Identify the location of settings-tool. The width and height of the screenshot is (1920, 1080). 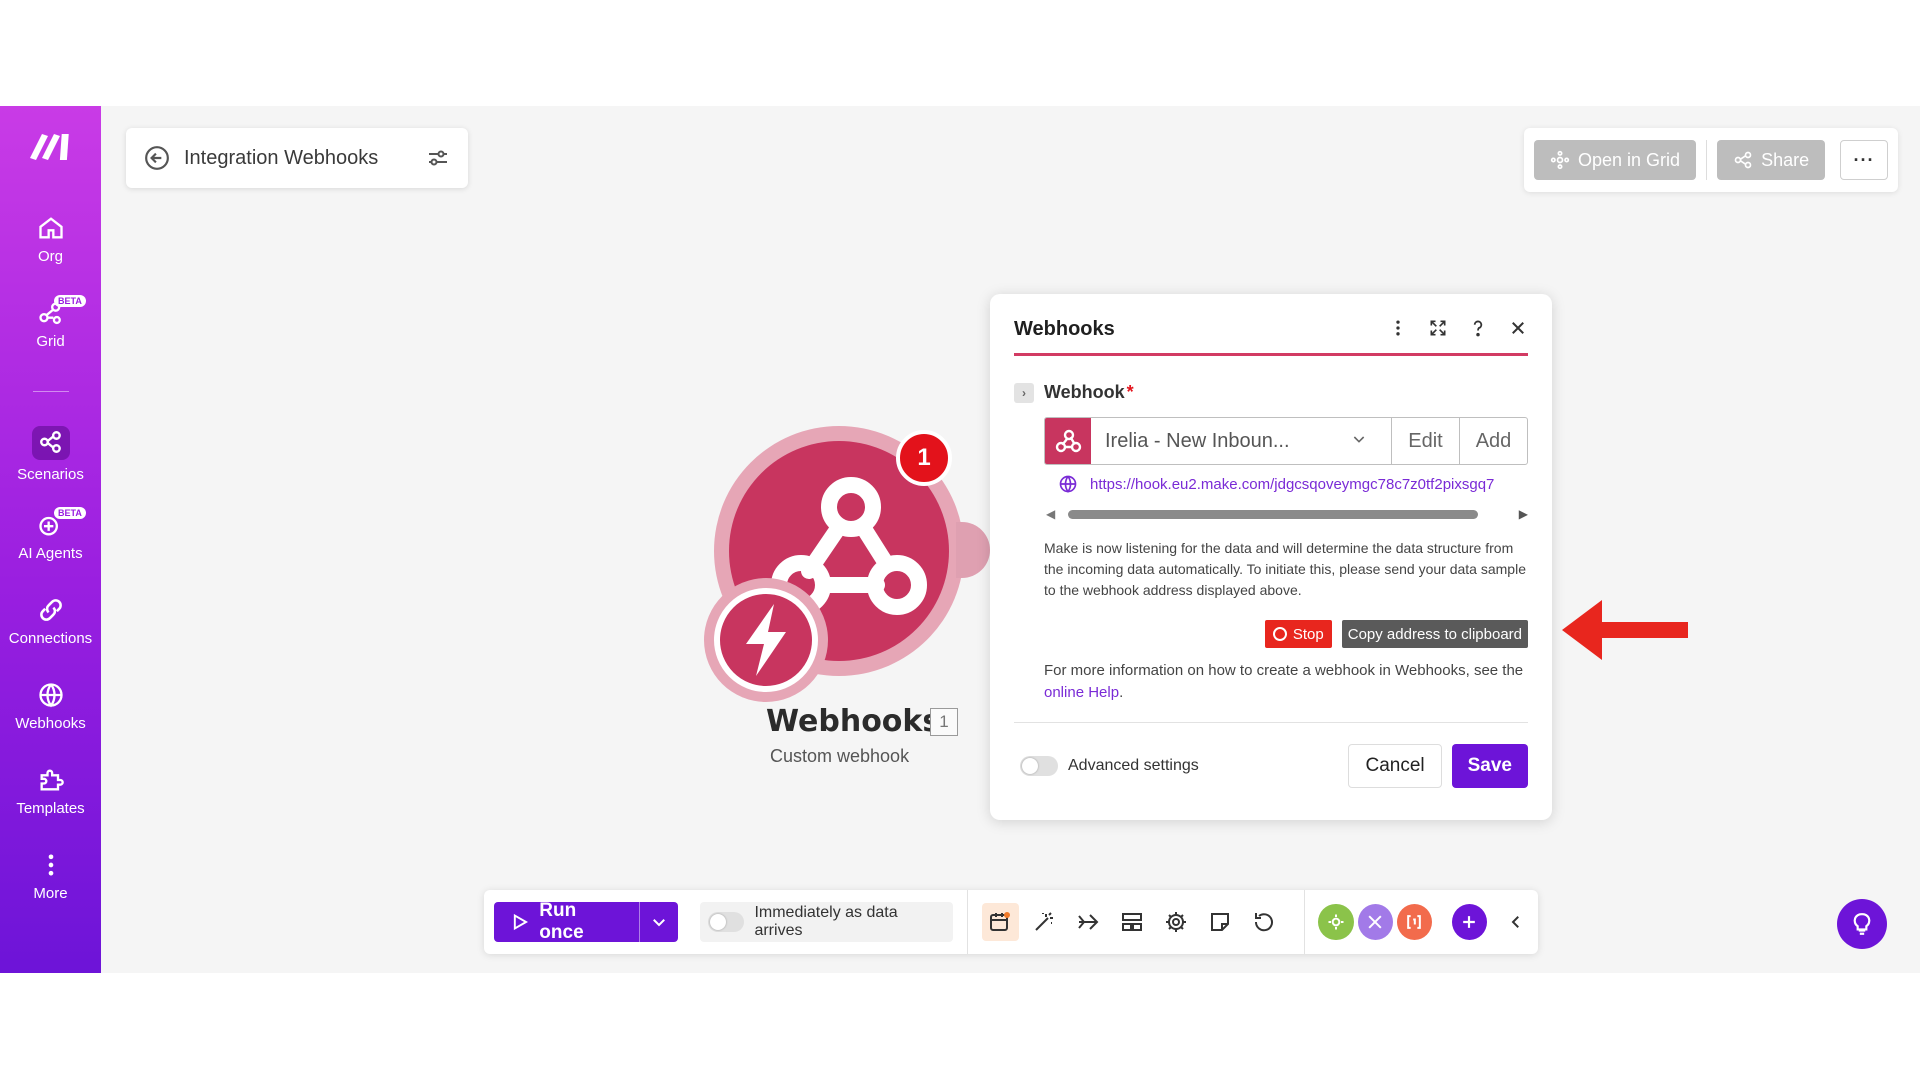
(1176, 922).